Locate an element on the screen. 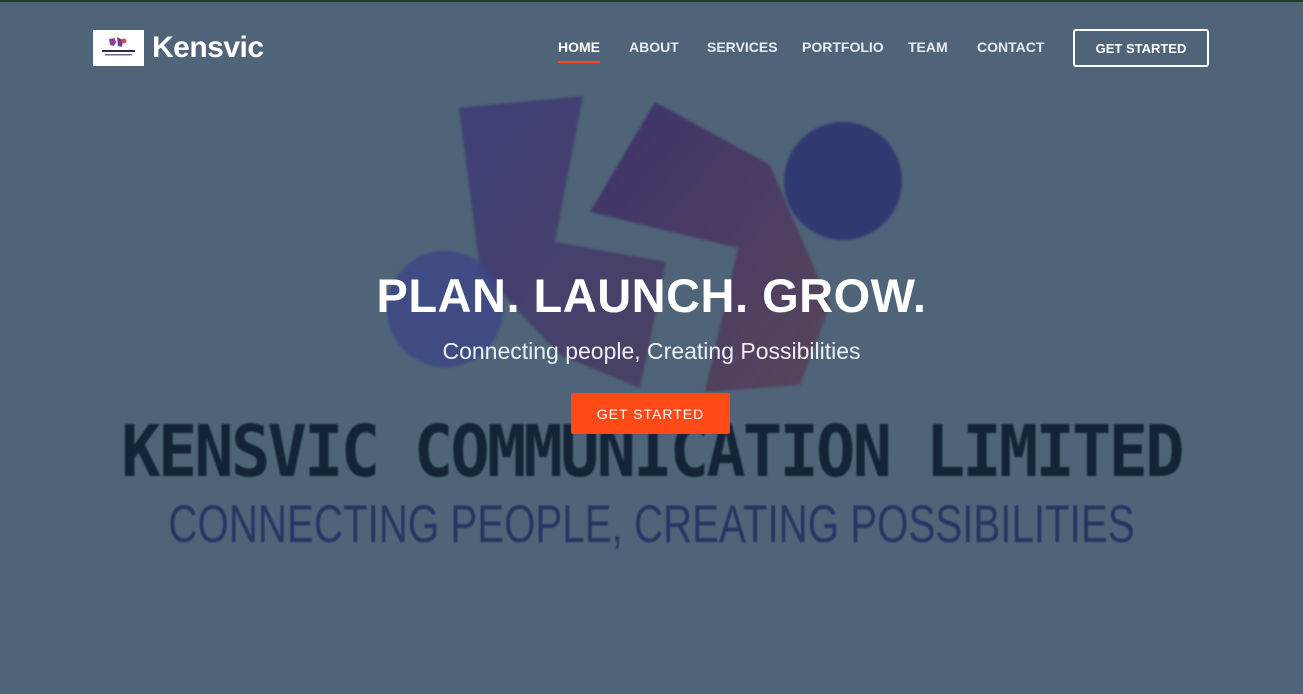 This screenshot has height=694, width=1303. nav-item-about: ABOUT is located at coordinates (654, 47).